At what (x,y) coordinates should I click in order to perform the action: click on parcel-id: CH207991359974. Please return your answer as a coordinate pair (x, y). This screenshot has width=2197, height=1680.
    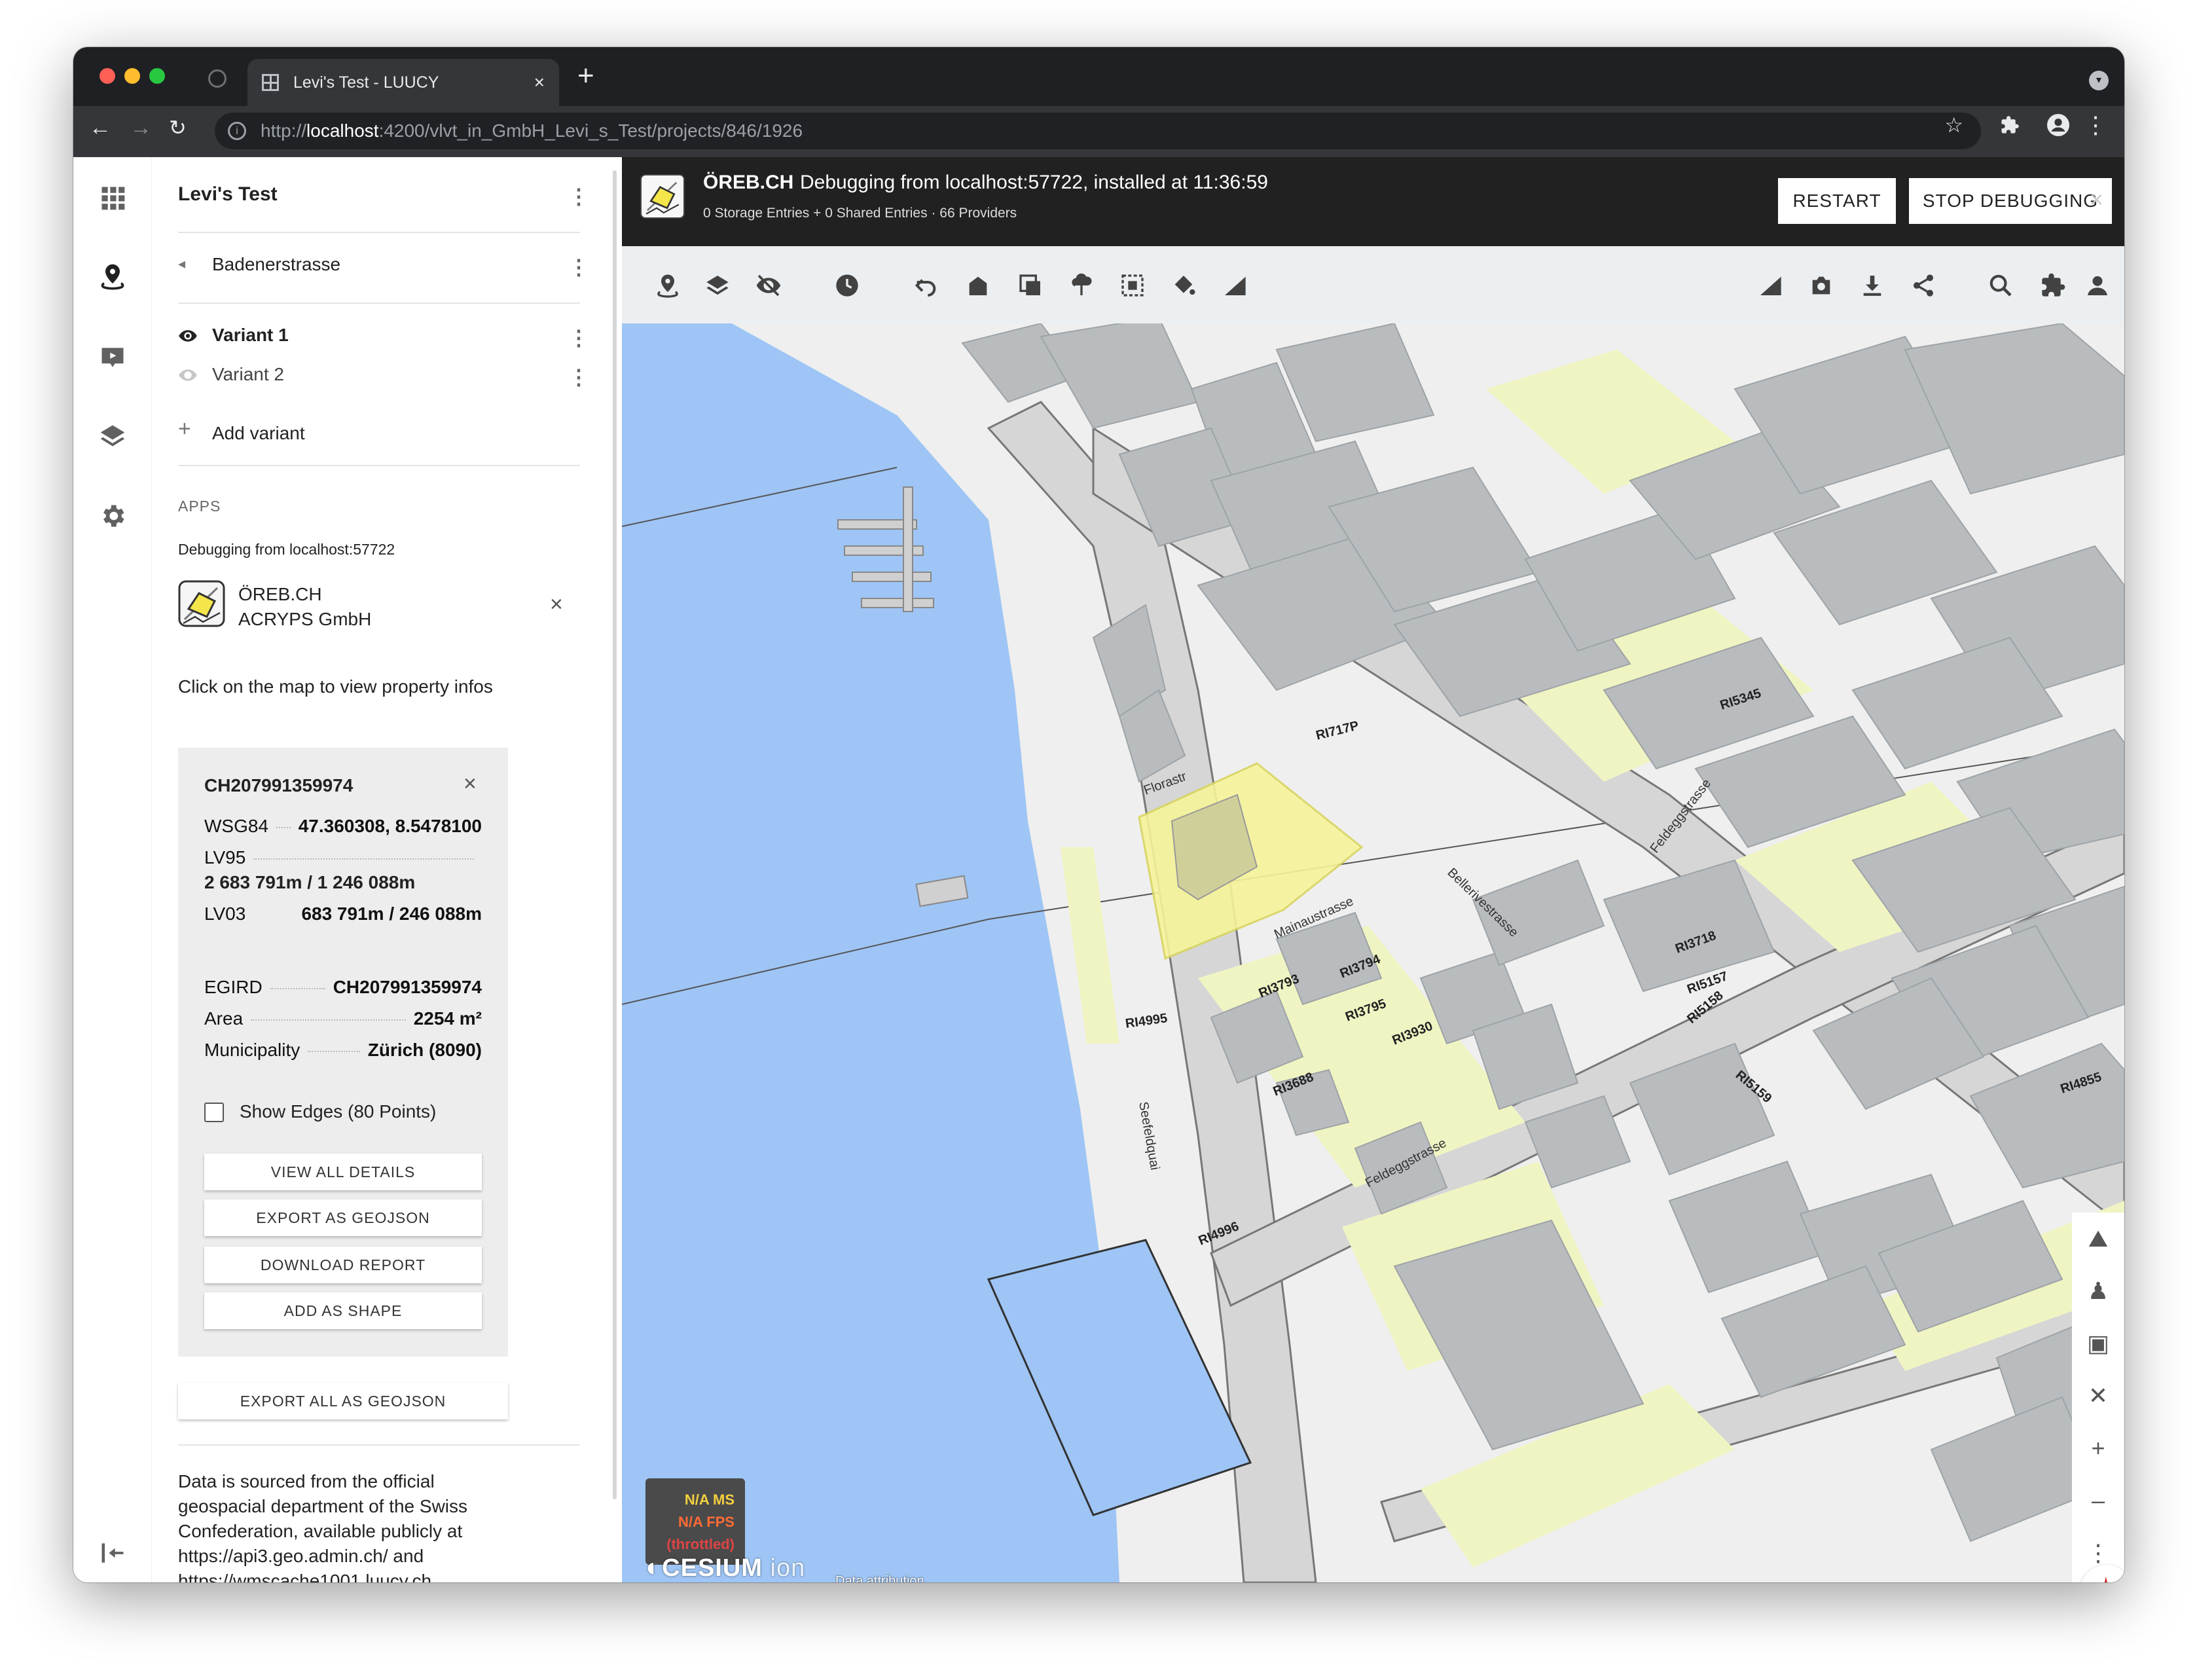
    Looking at the image, I should click on (279, 785).